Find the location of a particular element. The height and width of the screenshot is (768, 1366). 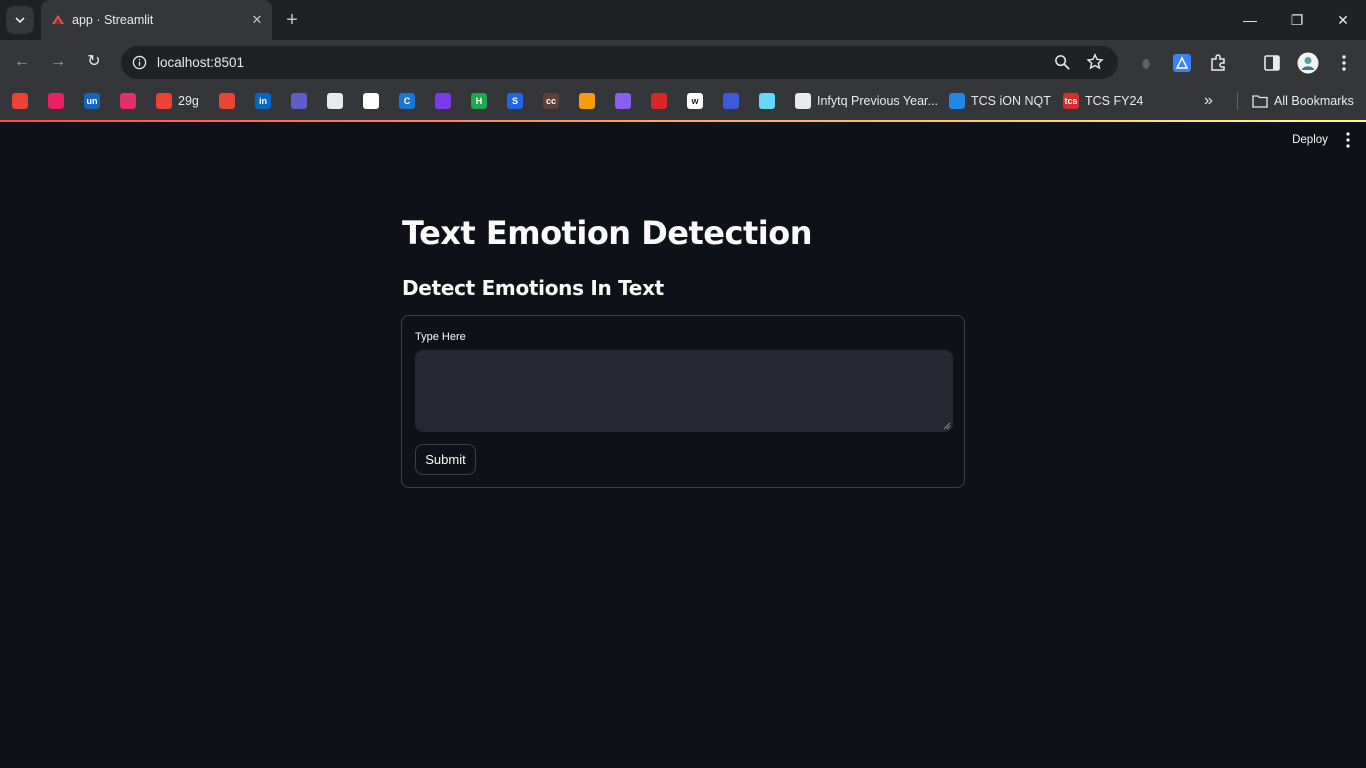

shield-icon is located at coordinates (443, 101).